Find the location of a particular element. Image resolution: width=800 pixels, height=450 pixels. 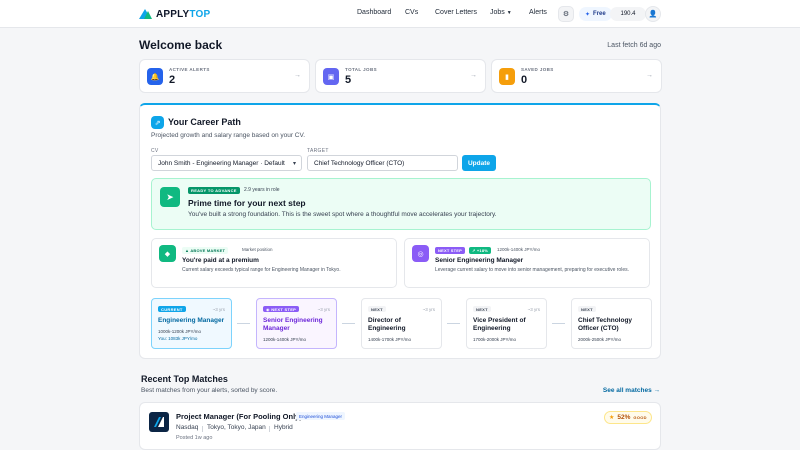

logo-text-part1: APPLY is located at coordinates (173, 14).